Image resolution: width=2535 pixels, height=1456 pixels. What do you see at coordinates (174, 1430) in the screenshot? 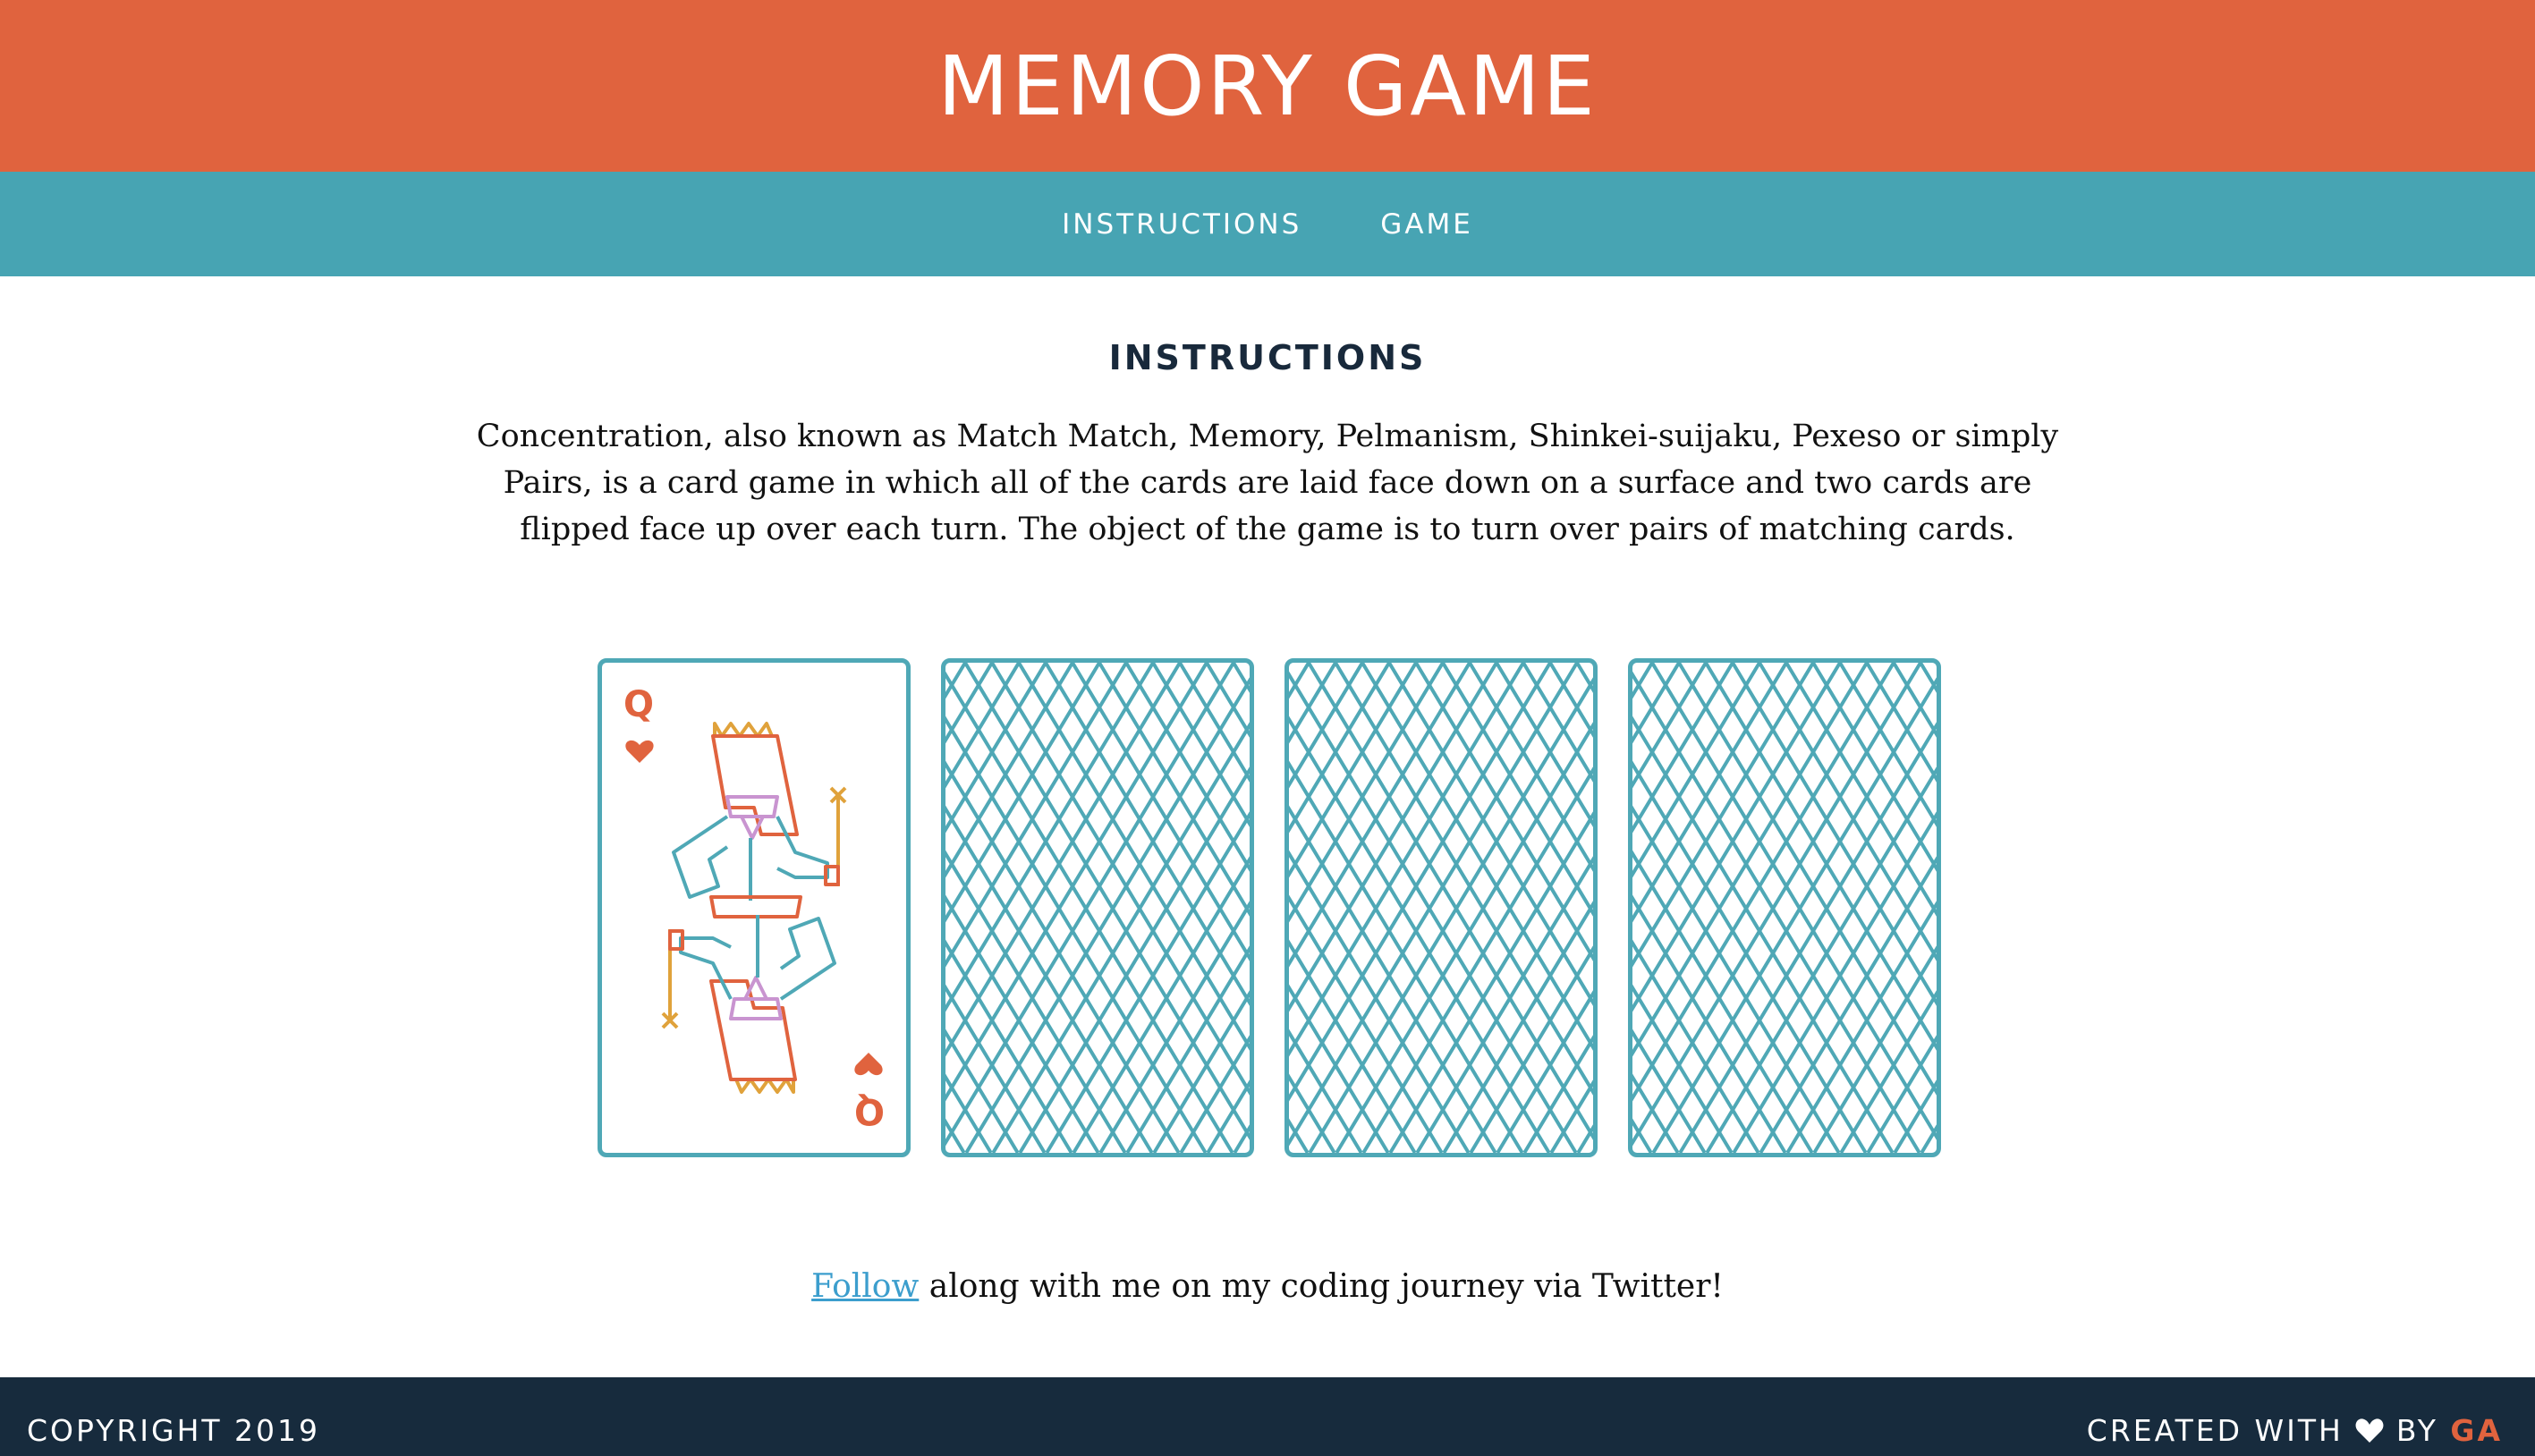
I see `copyright-text: COPYRIGHT 2019` at bounding box center [174, 1430].